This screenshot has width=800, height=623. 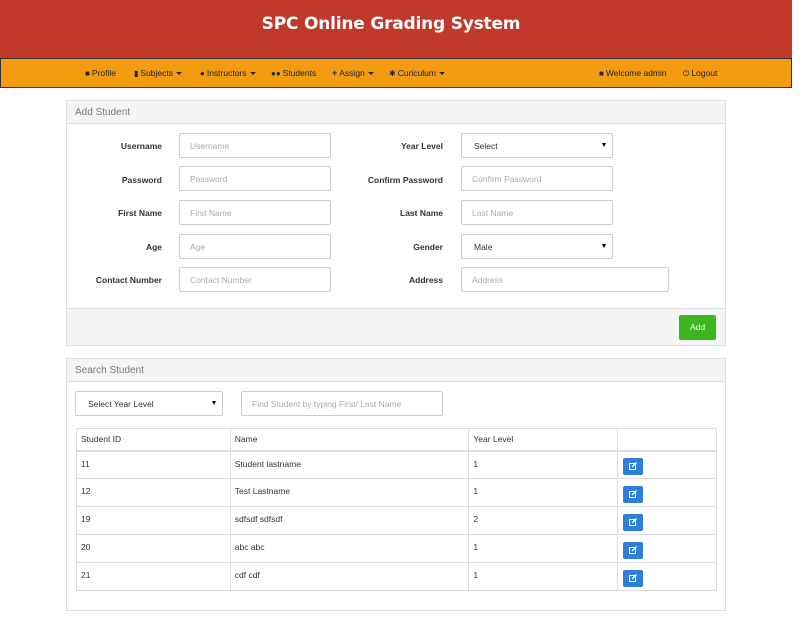 What do you see at coordinates (537, 178) in the screenshot?
I see `confirm-password-field` at bounding box center [537, 178].